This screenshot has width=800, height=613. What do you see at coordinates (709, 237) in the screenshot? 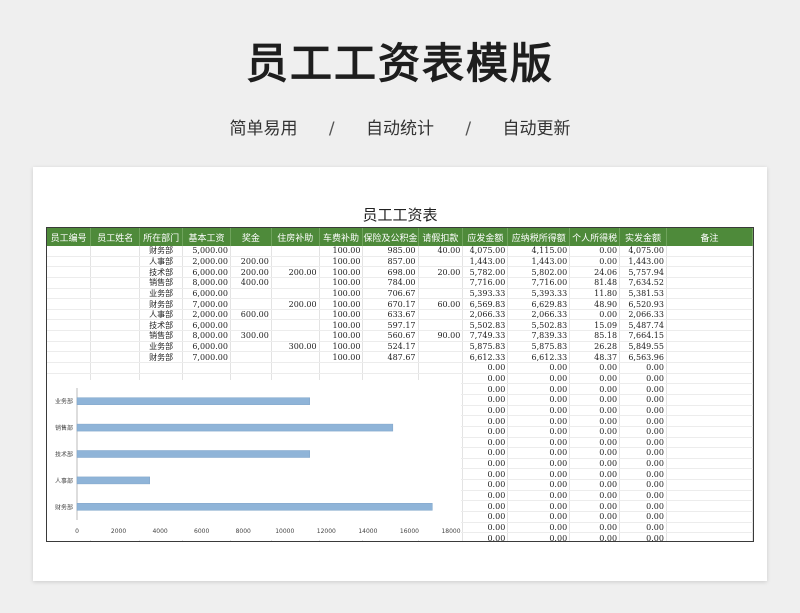
I see `column-header: 备注` at bounding box center [709, 237].